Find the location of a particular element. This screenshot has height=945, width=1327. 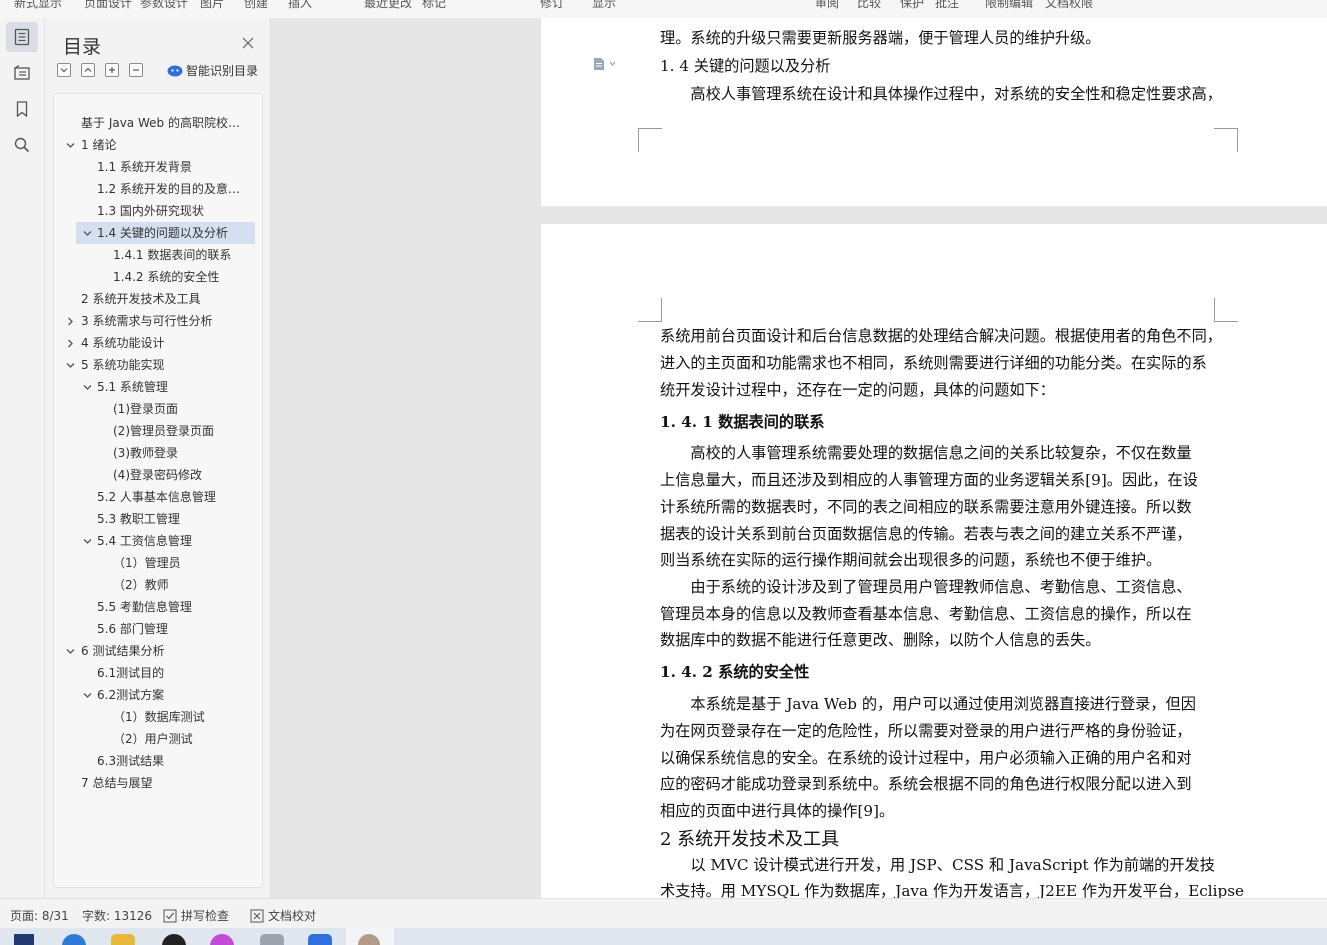

toc-icon is located at coordinates (22, 37).